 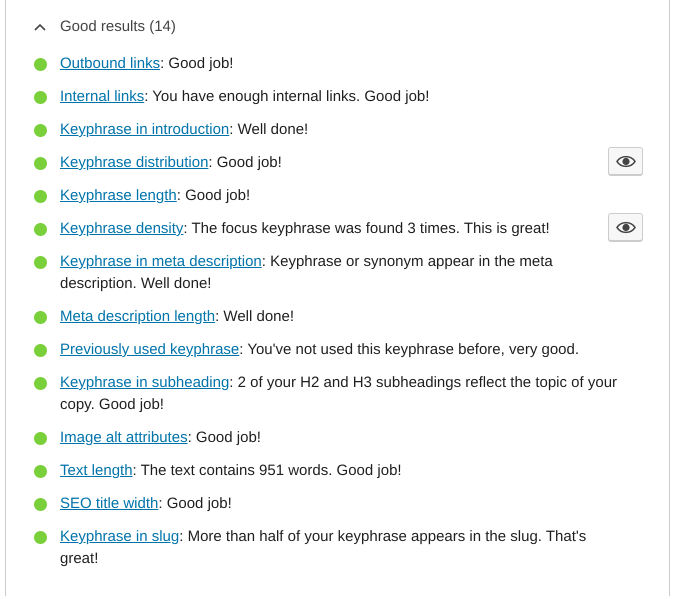 I want to click on result-link: Keyphrase length, so click(x=118, y=195).